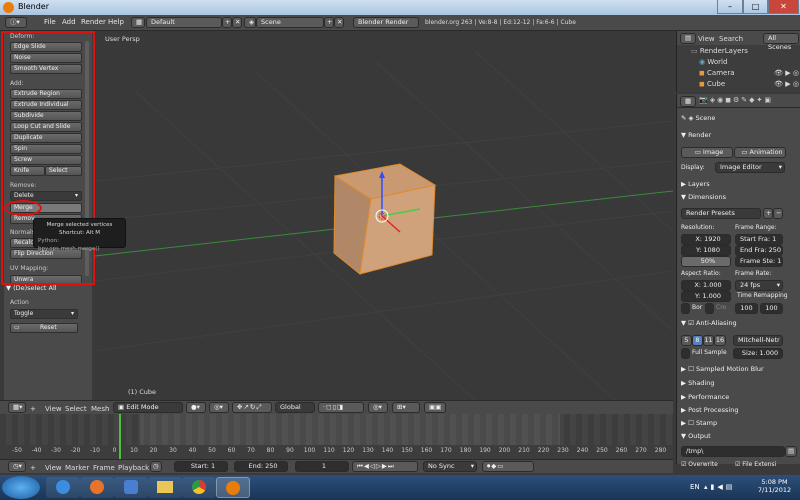 The height and width of the screenshot is (500, 800). Describe the element at coordinates (697, 340) in the screenshot. I see `aa-samples-8: 8` at that location.